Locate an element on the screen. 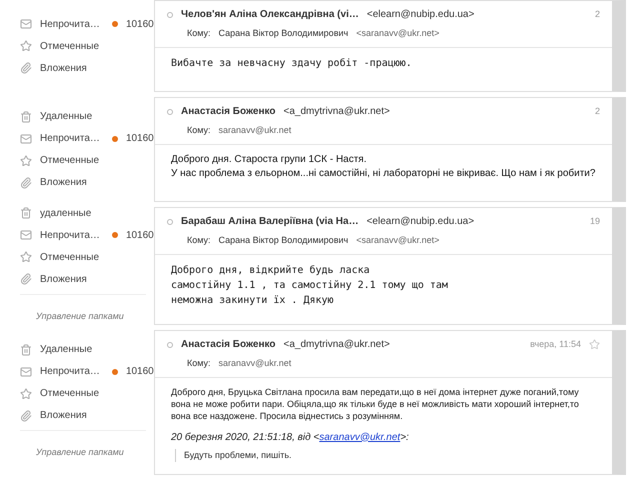  message-text: самостійну 1.1 , та самостійну 2.1 тому що там is located at coordinates (310, 285).